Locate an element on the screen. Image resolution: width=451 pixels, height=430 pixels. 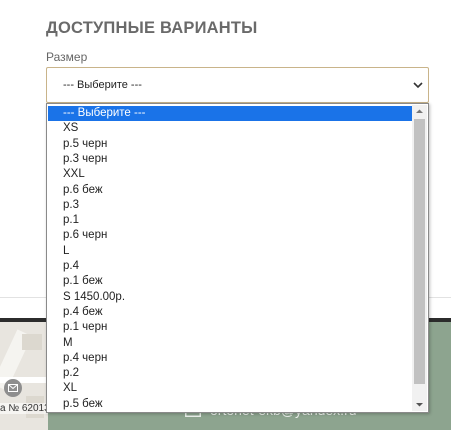
dropdown-option: р.4 черн is located at coordinates (230, 358).